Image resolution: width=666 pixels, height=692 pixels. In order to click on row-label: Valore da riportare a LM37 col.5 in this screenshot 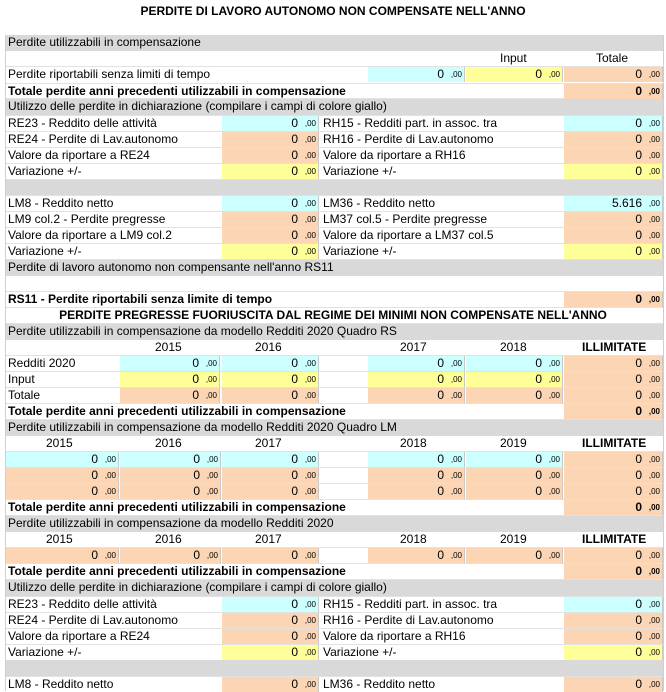, I will do `click(408, 235)`.